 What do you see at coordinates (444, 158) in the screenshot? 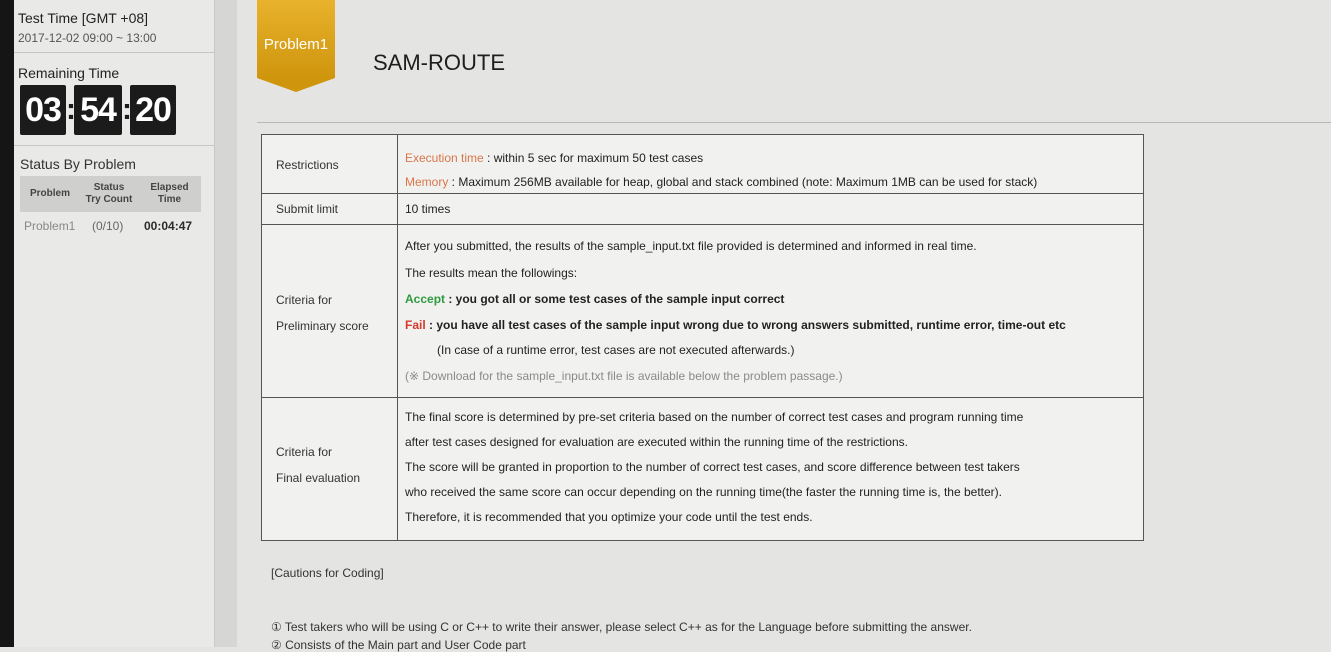
I see `exec-time-key: Execution time` at bounding box center [444, 158].